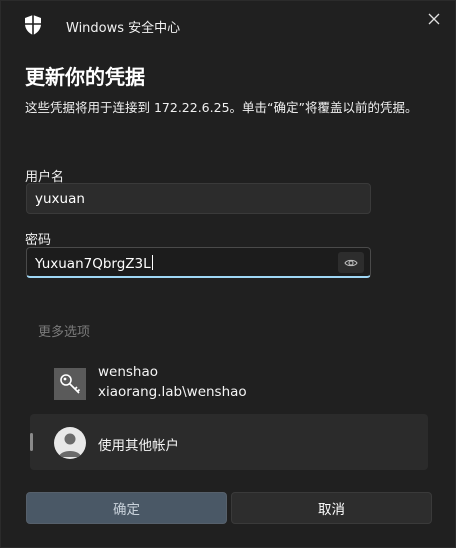 The image size is (456, 548). I want to click on eye-icon, so click(351, 262).